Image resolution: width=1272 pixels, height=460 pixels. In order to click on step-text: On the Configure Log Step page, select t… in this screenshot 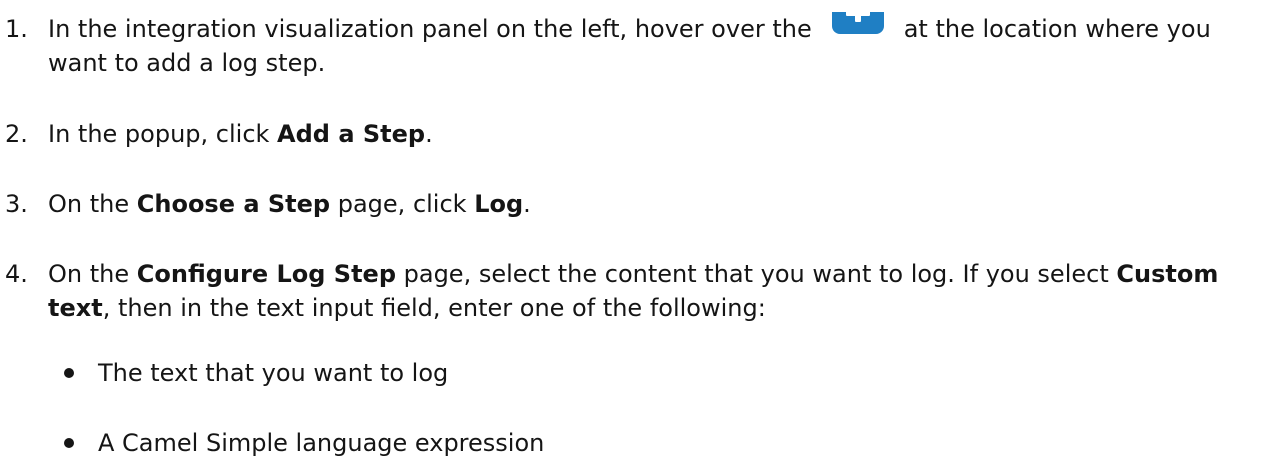, I will do `click(653, 274)`.